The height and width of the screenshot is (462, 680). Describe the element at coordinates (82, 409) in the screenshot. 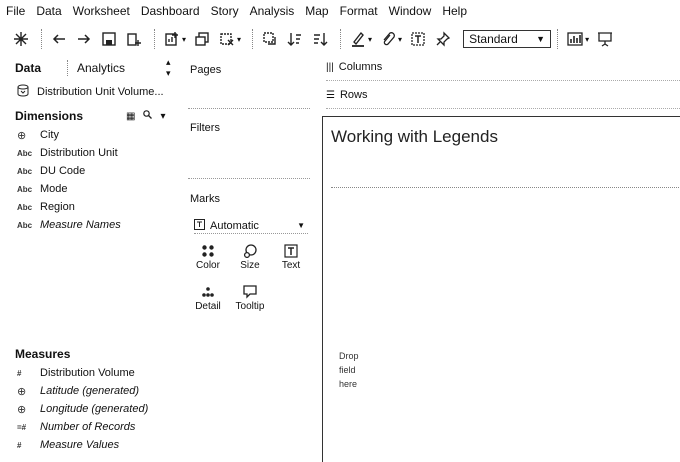

I see `measure-field-longitude: ⊕ Longitude (generated)` at that location.